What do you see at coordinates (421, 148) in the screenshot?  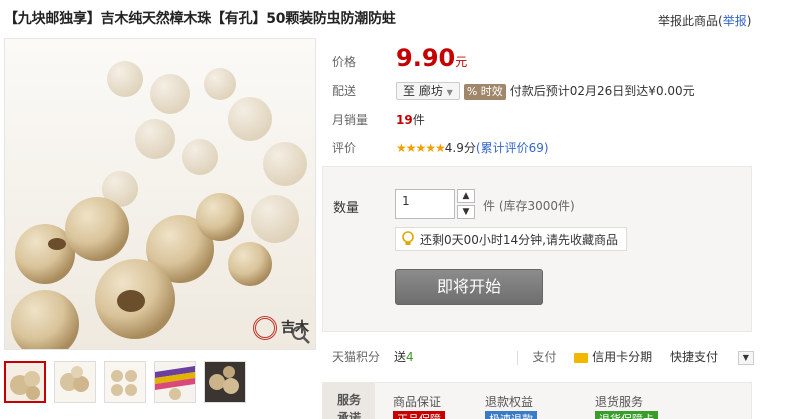 I see `rating-stars-icon: ★★★★★` at bounding box center [421, 148].